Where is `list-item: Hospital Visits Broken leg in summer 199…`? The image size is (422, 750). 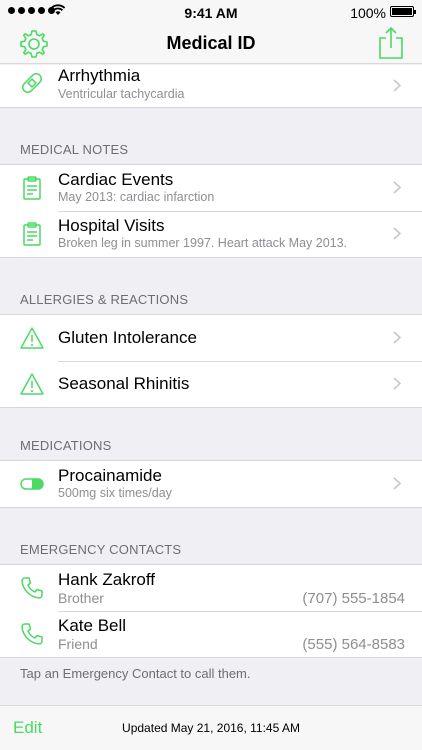 list-item: Hospital Visits Broken leg in summer 199… is located at coordinates (211, 234).